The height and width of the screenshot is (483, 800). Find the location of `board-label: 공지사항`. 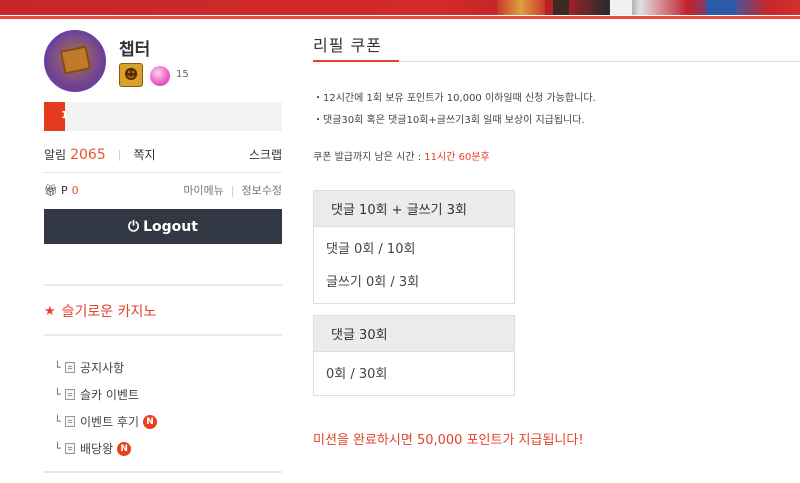

board-label: 공지사항 is located at coordinates (102, 368).